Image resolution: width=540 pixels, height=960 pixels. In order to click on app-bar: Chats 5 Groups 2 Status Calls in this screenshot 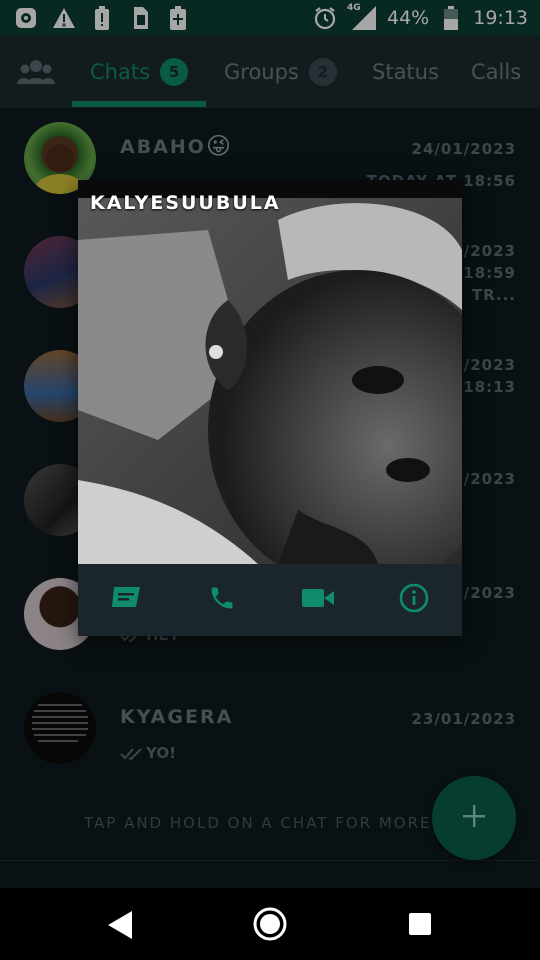, I will do `click(270, 72)`.